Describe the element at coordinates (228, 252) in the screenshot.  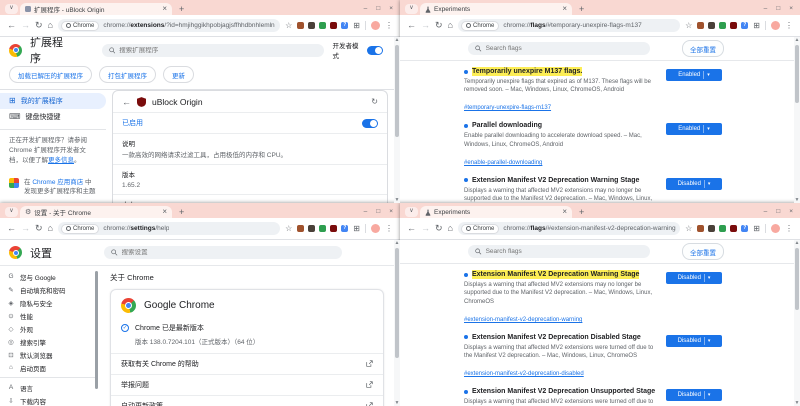
I see `search-settings-input` at that location.